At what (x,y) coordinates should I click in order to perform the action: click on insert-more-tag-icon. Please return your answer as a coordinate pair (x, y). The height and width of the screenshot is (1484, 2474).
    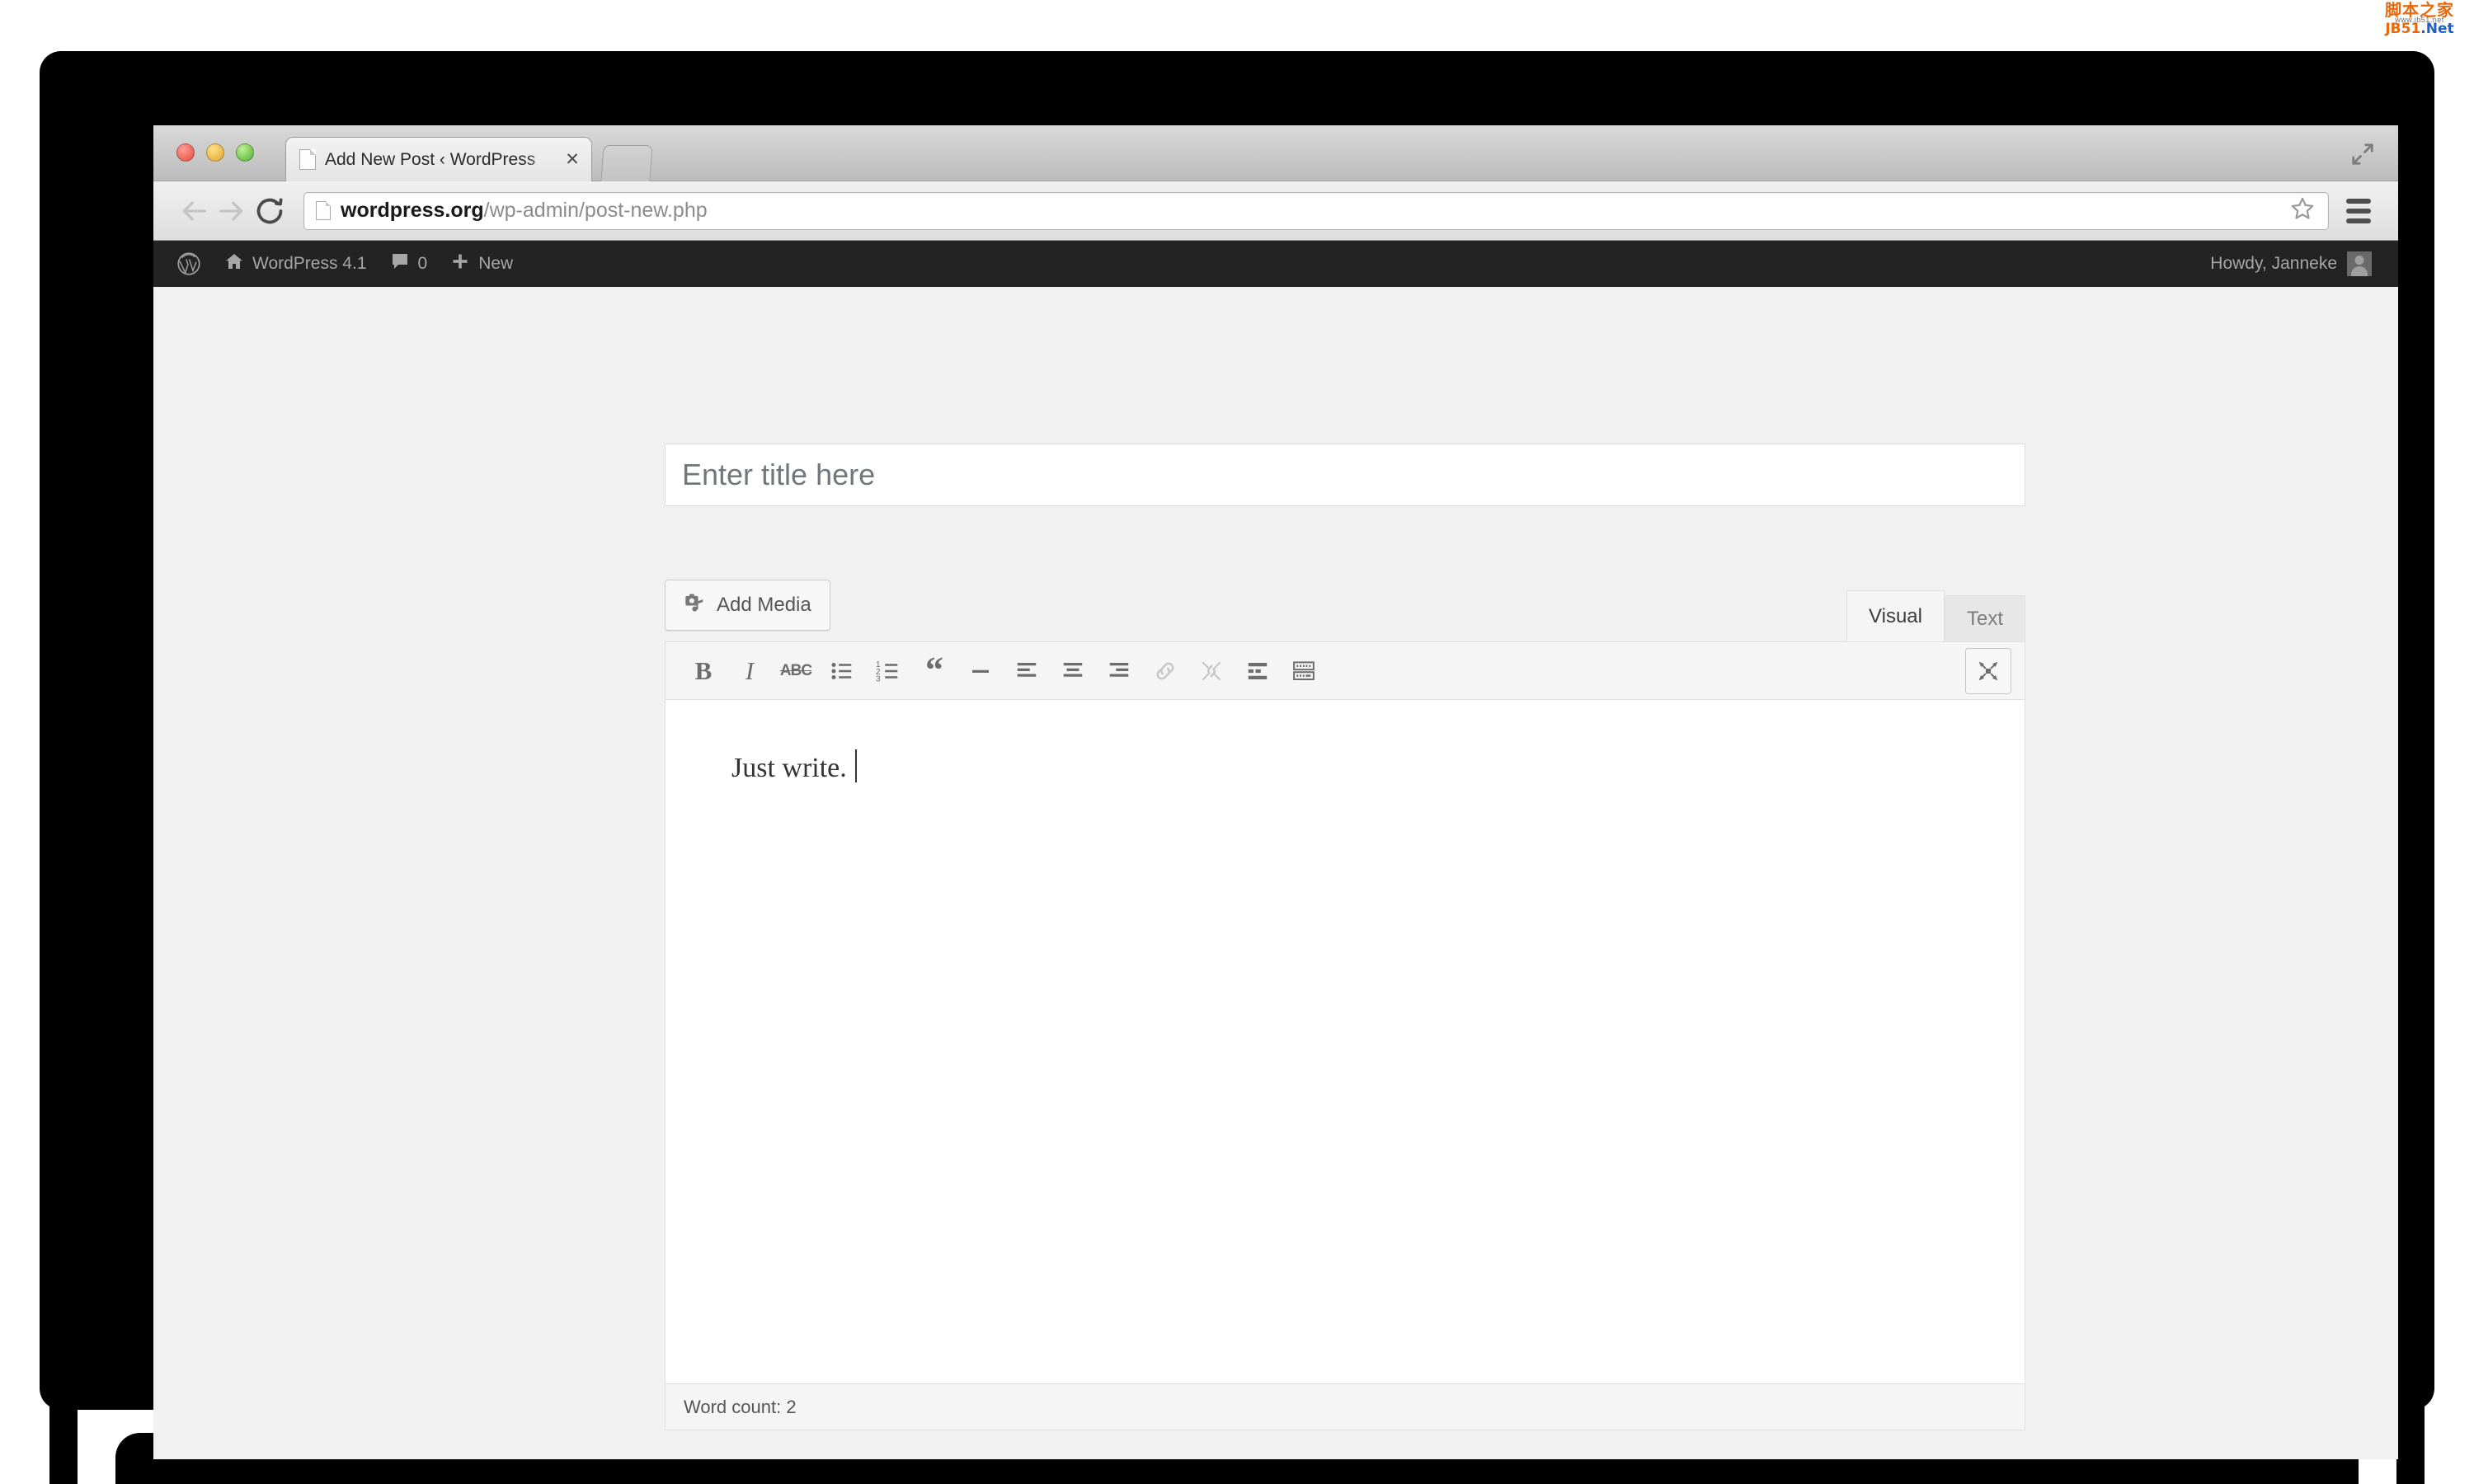
    Looking at the image, I should click on (1258, 671).